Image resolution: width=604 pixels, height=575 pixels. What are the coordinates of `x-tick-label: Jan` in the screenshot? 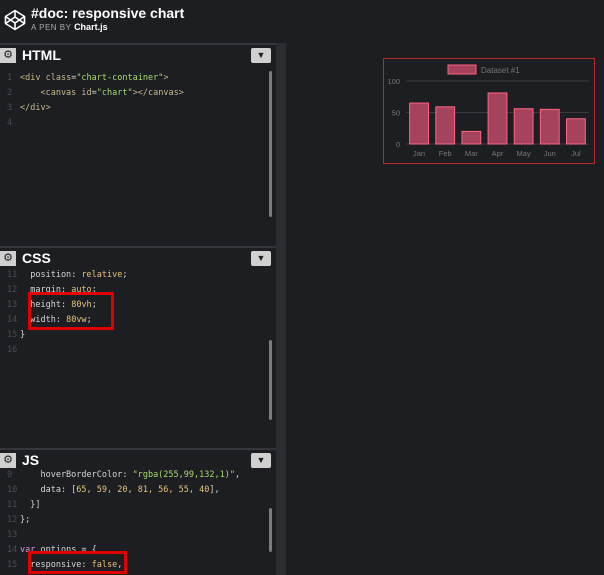 It's located at (419, 153).